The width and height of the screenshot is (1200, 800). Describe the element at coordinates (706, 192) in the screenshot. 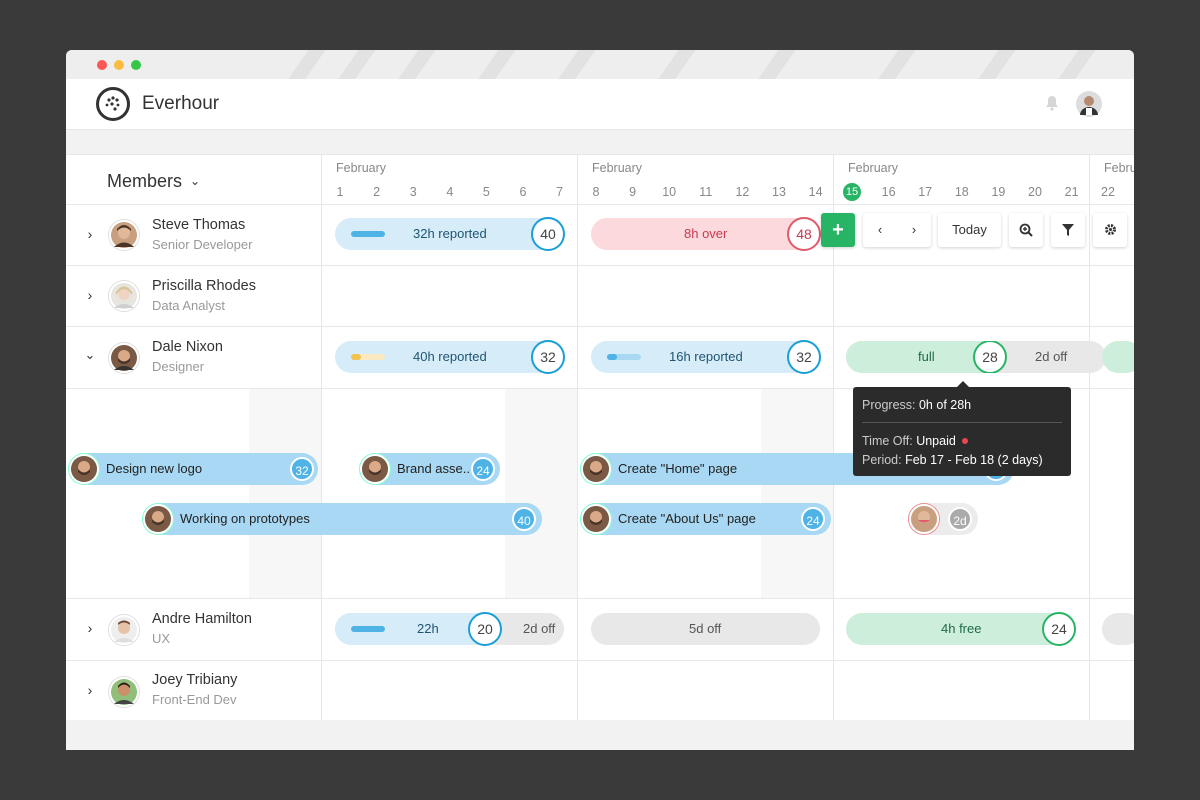

I see `day-label: 11` at that location.